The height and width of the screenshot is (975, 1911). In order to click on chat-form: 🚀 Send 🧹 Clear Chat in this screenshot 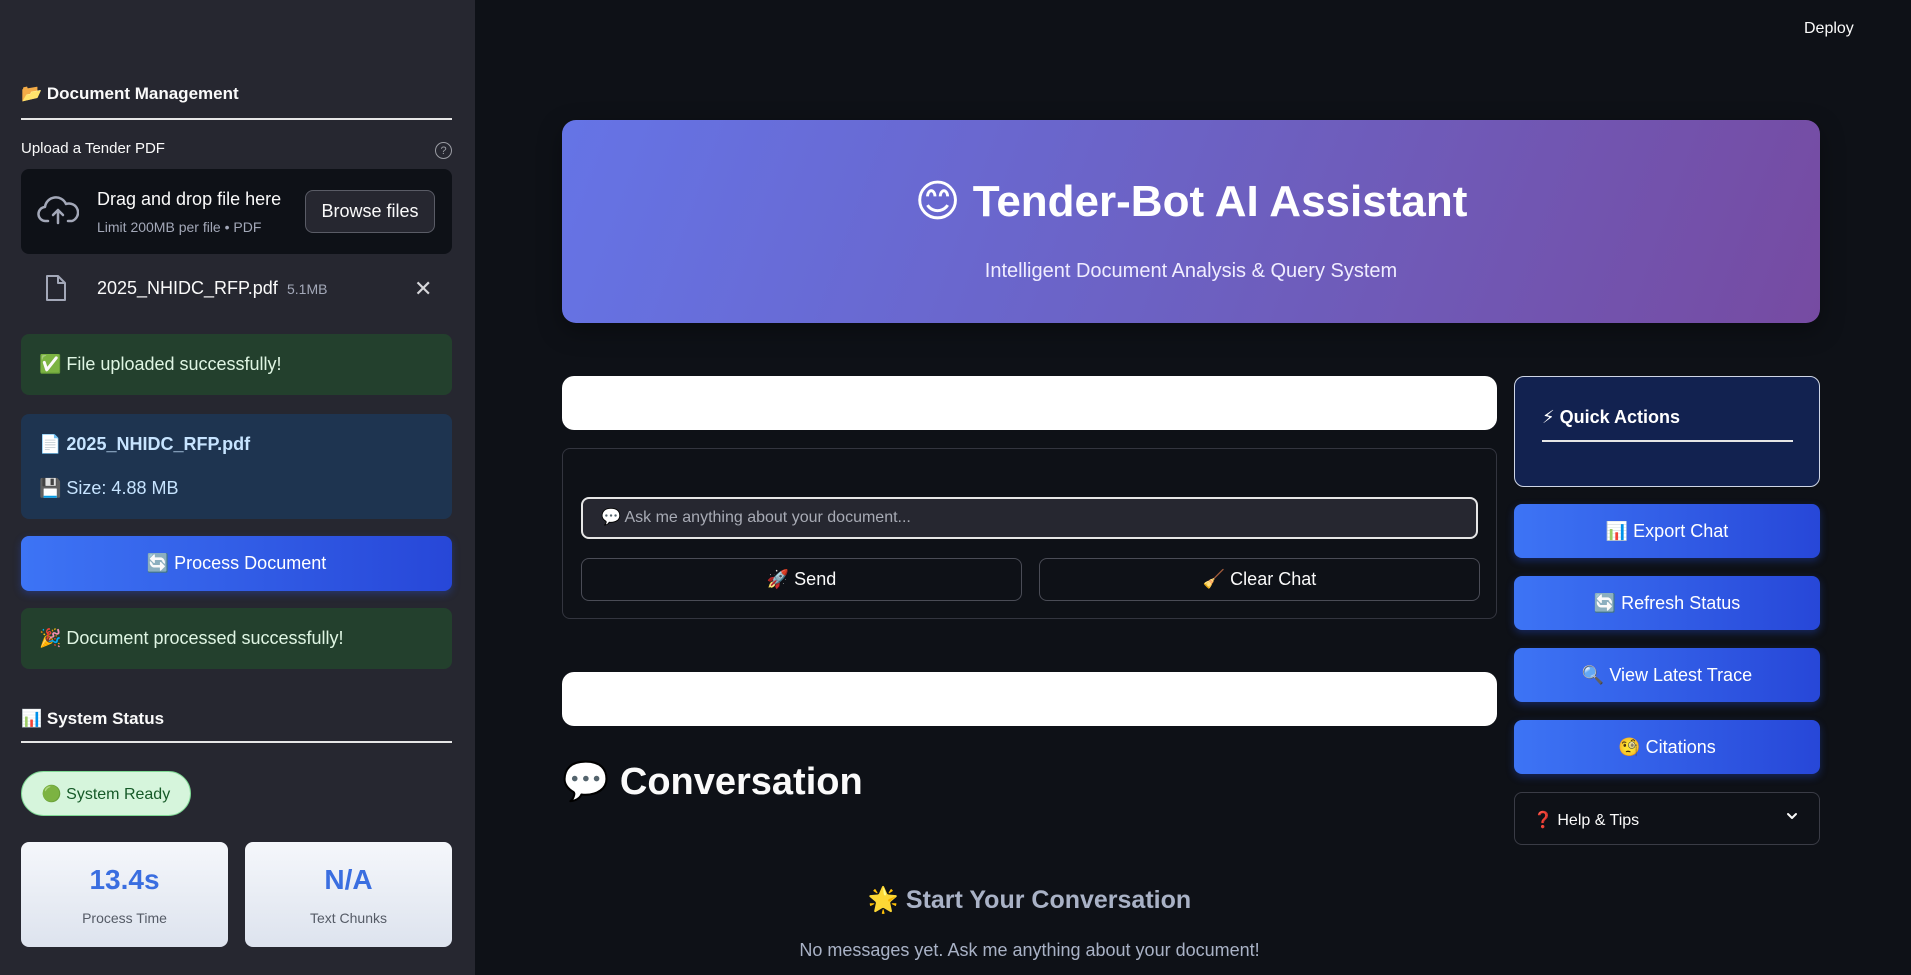, I will do `click(1029, 533)`.